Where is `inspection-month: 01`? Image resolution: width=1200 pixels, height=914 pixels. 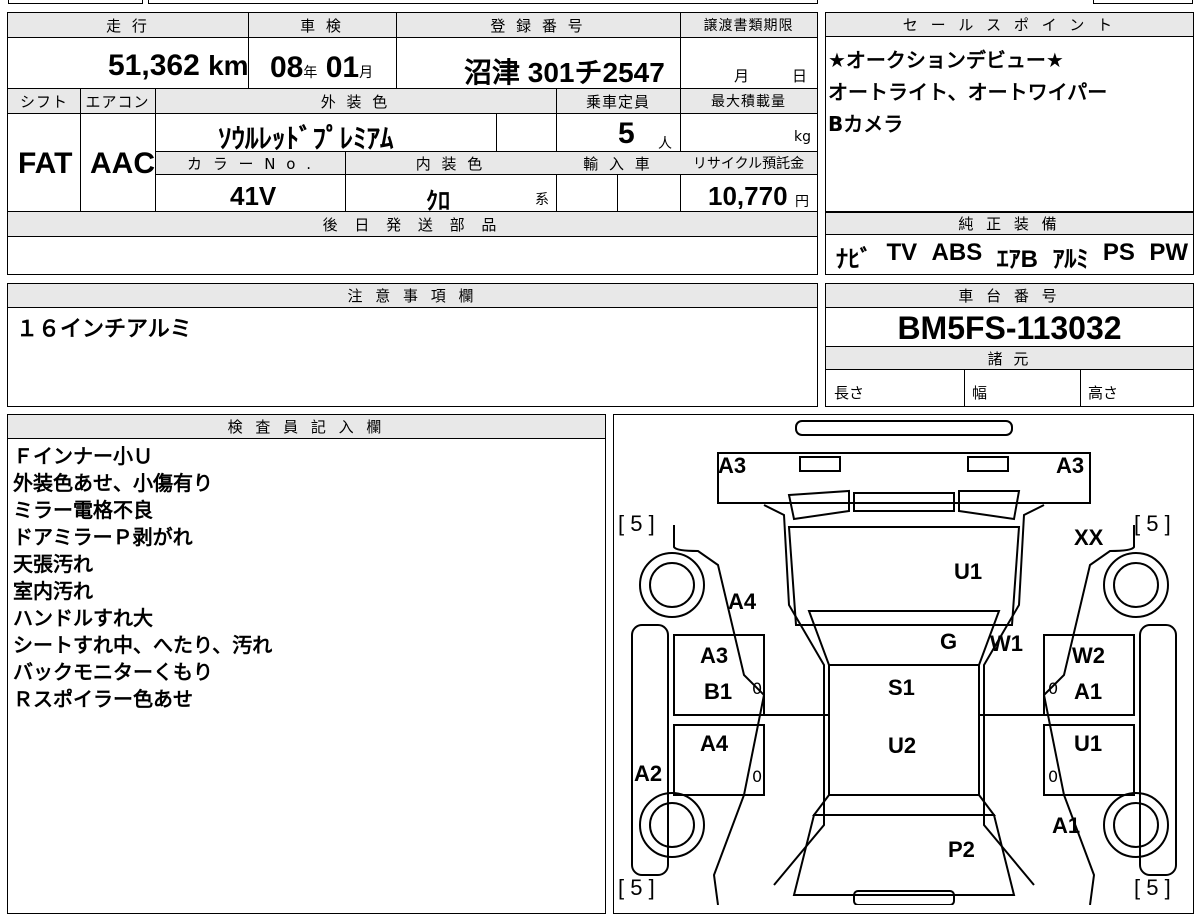 inspection-month: 01 is located at coordinates (342, 67).